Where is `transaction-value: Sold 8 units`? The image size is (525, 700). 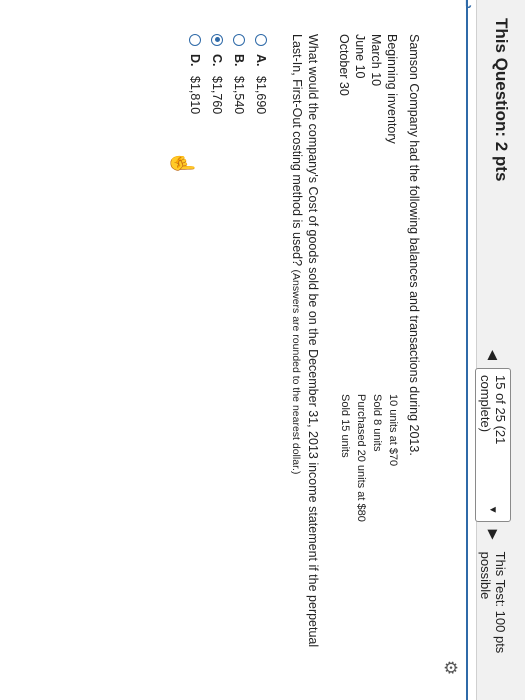
transaction-value: Sold 8 units is located at coordinates (377, 423).